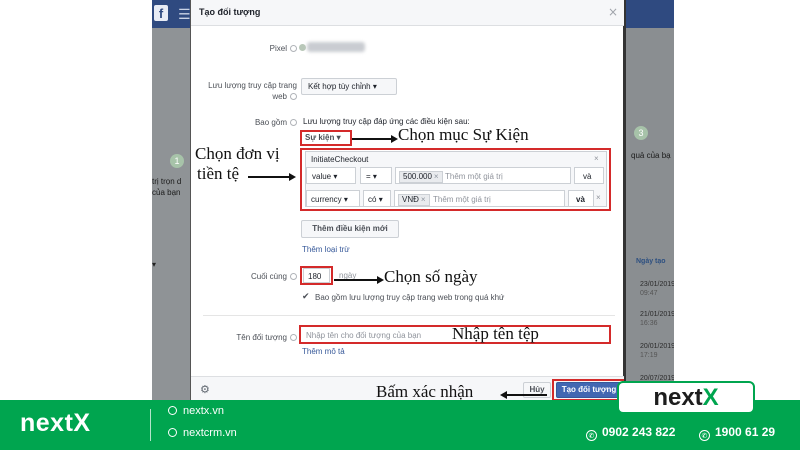 This screenshot has width=800, height=450. Describe the element at coordinates (630, 433) in the screenshot. I see `phone-number: ✆ 0902 243 822` at that location.